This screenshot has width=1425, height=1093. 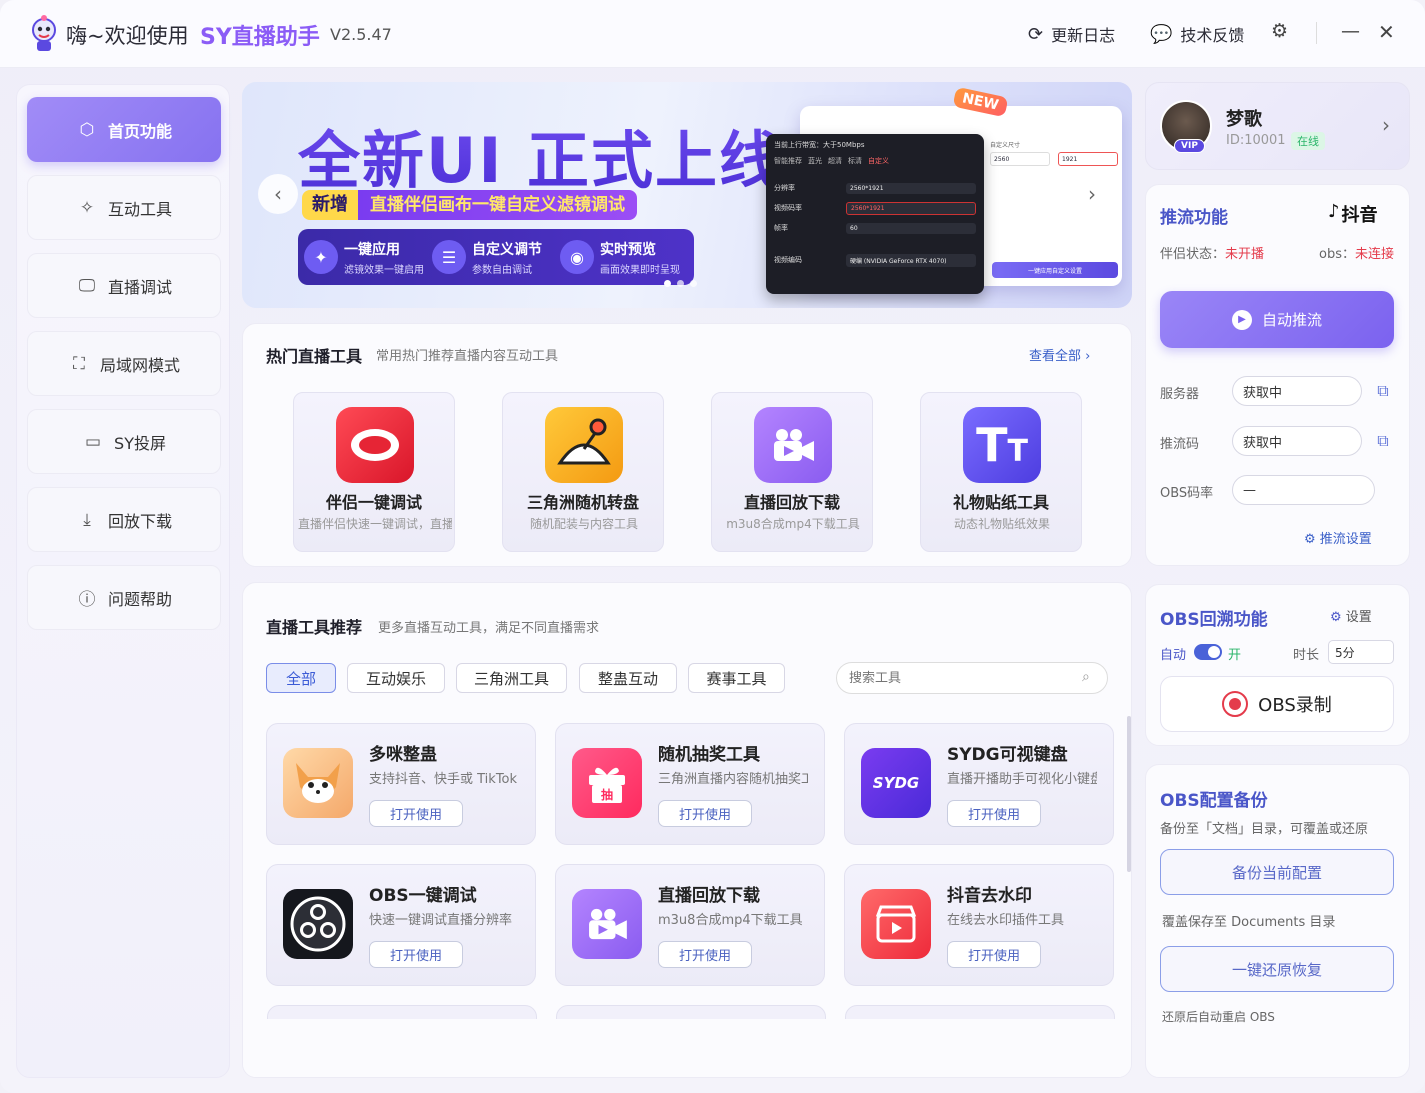 I want to click on tool-desc: 在线去水印插件工具, so click(x=1006, y=920).